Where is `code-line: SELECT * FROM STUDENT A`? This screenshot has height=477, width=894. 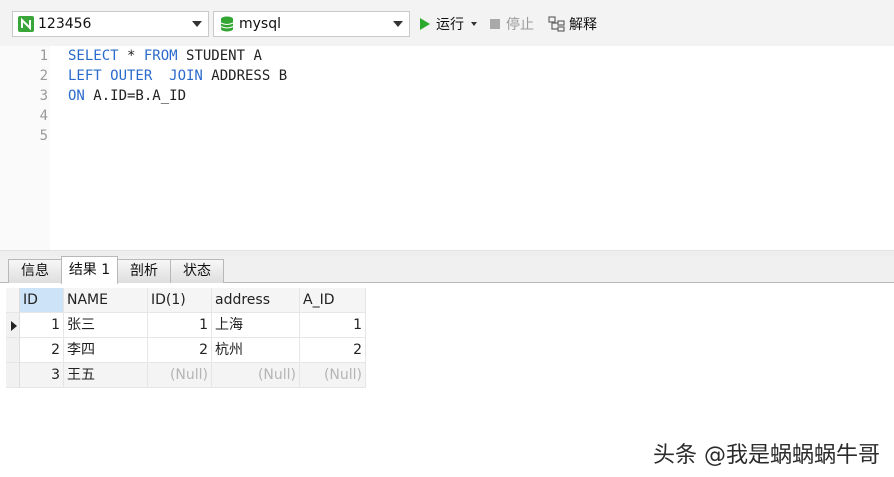
code-line: SELECT * FROM STUDENT A is located at coordinates (165, 56).